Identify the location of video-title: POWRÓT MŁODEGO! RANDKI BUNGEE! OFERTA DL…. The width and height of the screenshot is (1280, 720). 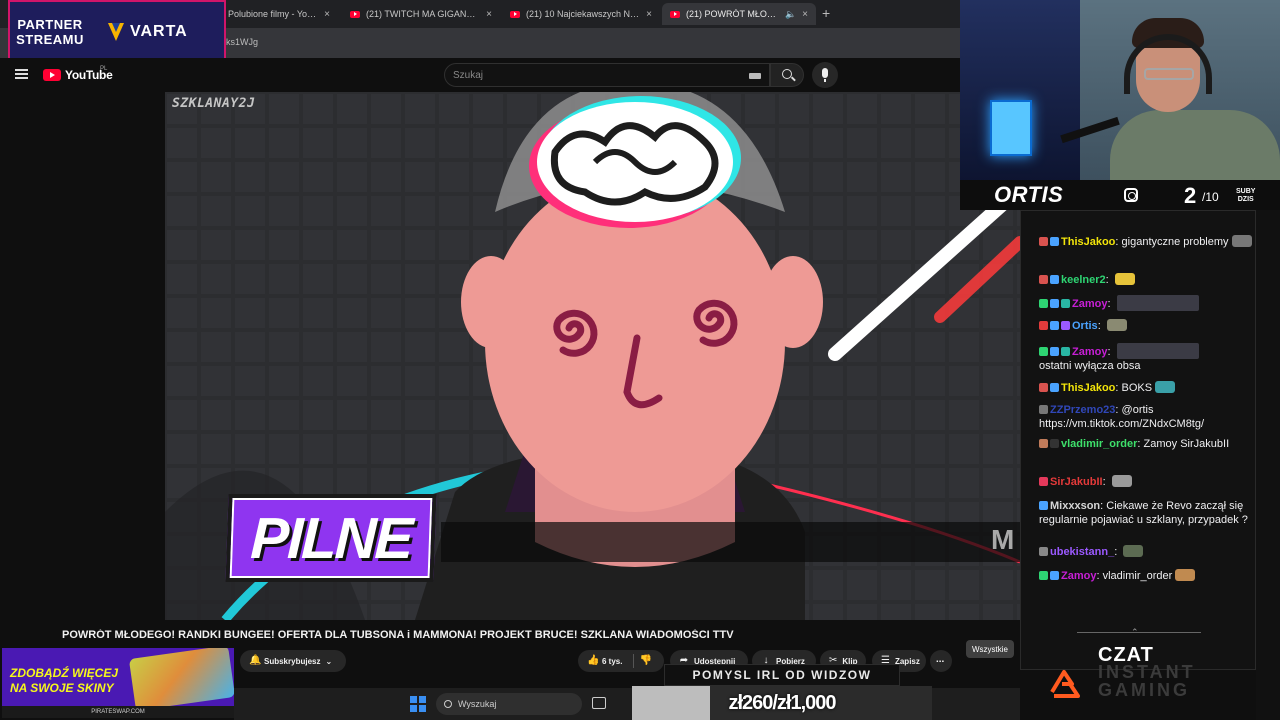
(398, 635).